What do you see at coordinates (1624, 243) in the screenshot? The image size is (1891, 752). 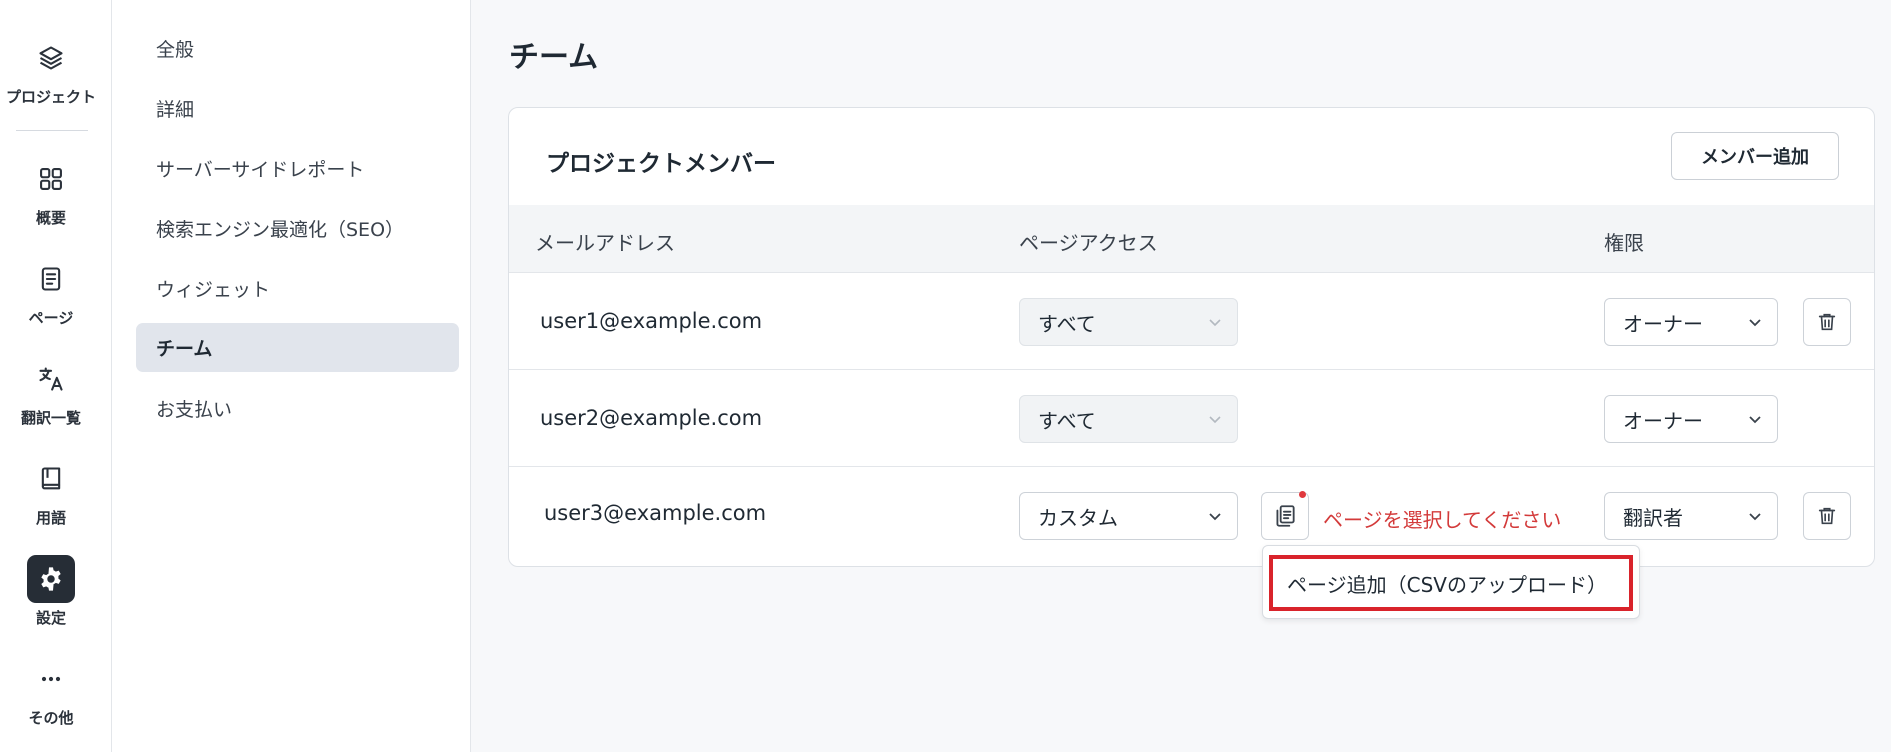 I see `column-header-role: 権限` at bounding box center [1624, 243].